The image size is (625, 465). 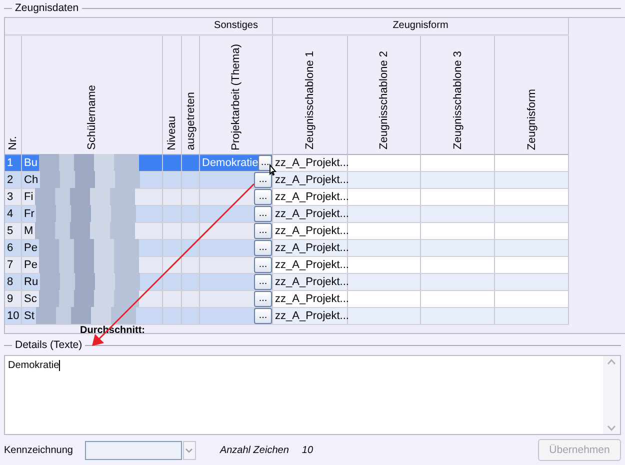 What do you see at coordinates (30, 298) in the screenshot?
I see `table-cell: Sc` at bounding box center [30, 298].